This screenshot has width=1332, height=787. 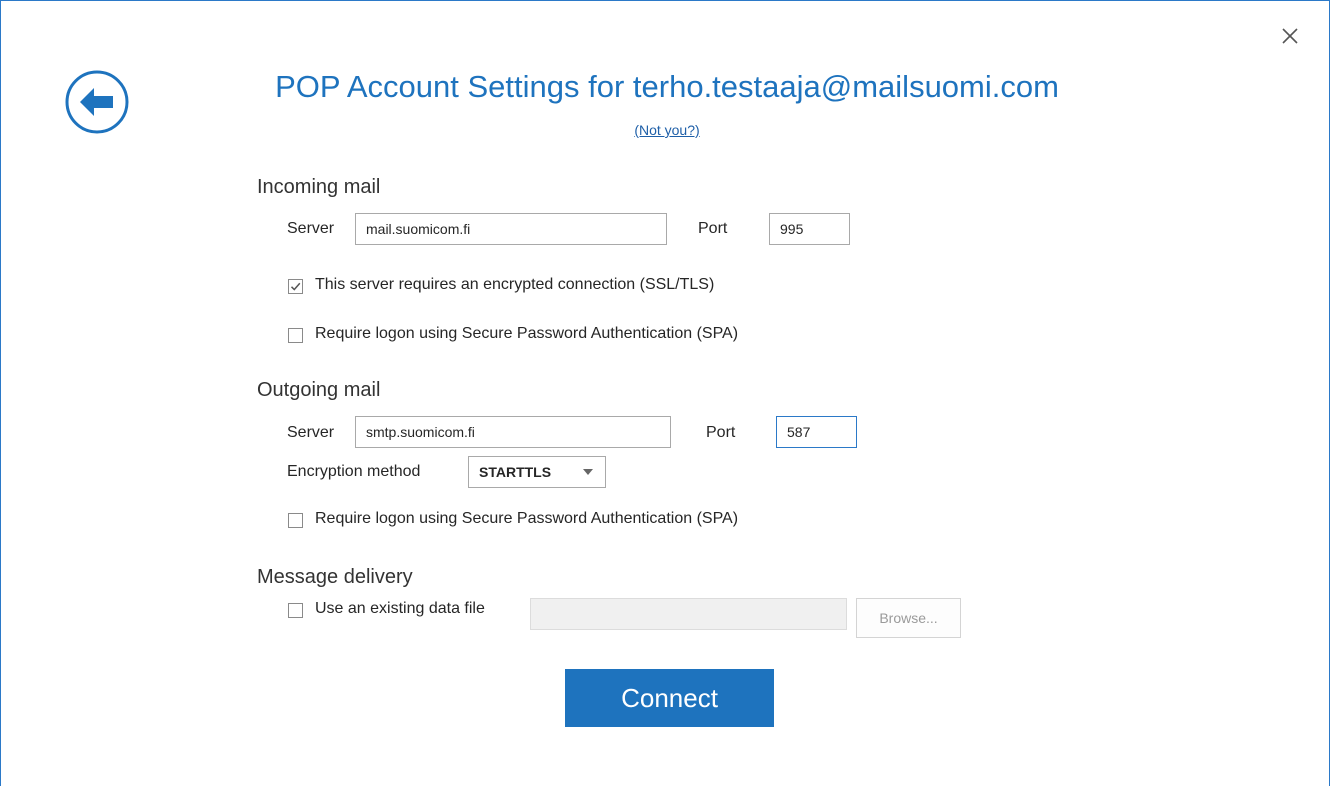 What do you see at coordinates (809, 229) in the screenshot?
I see `incoming-port-input: 995` at bounding box center [809, 229].